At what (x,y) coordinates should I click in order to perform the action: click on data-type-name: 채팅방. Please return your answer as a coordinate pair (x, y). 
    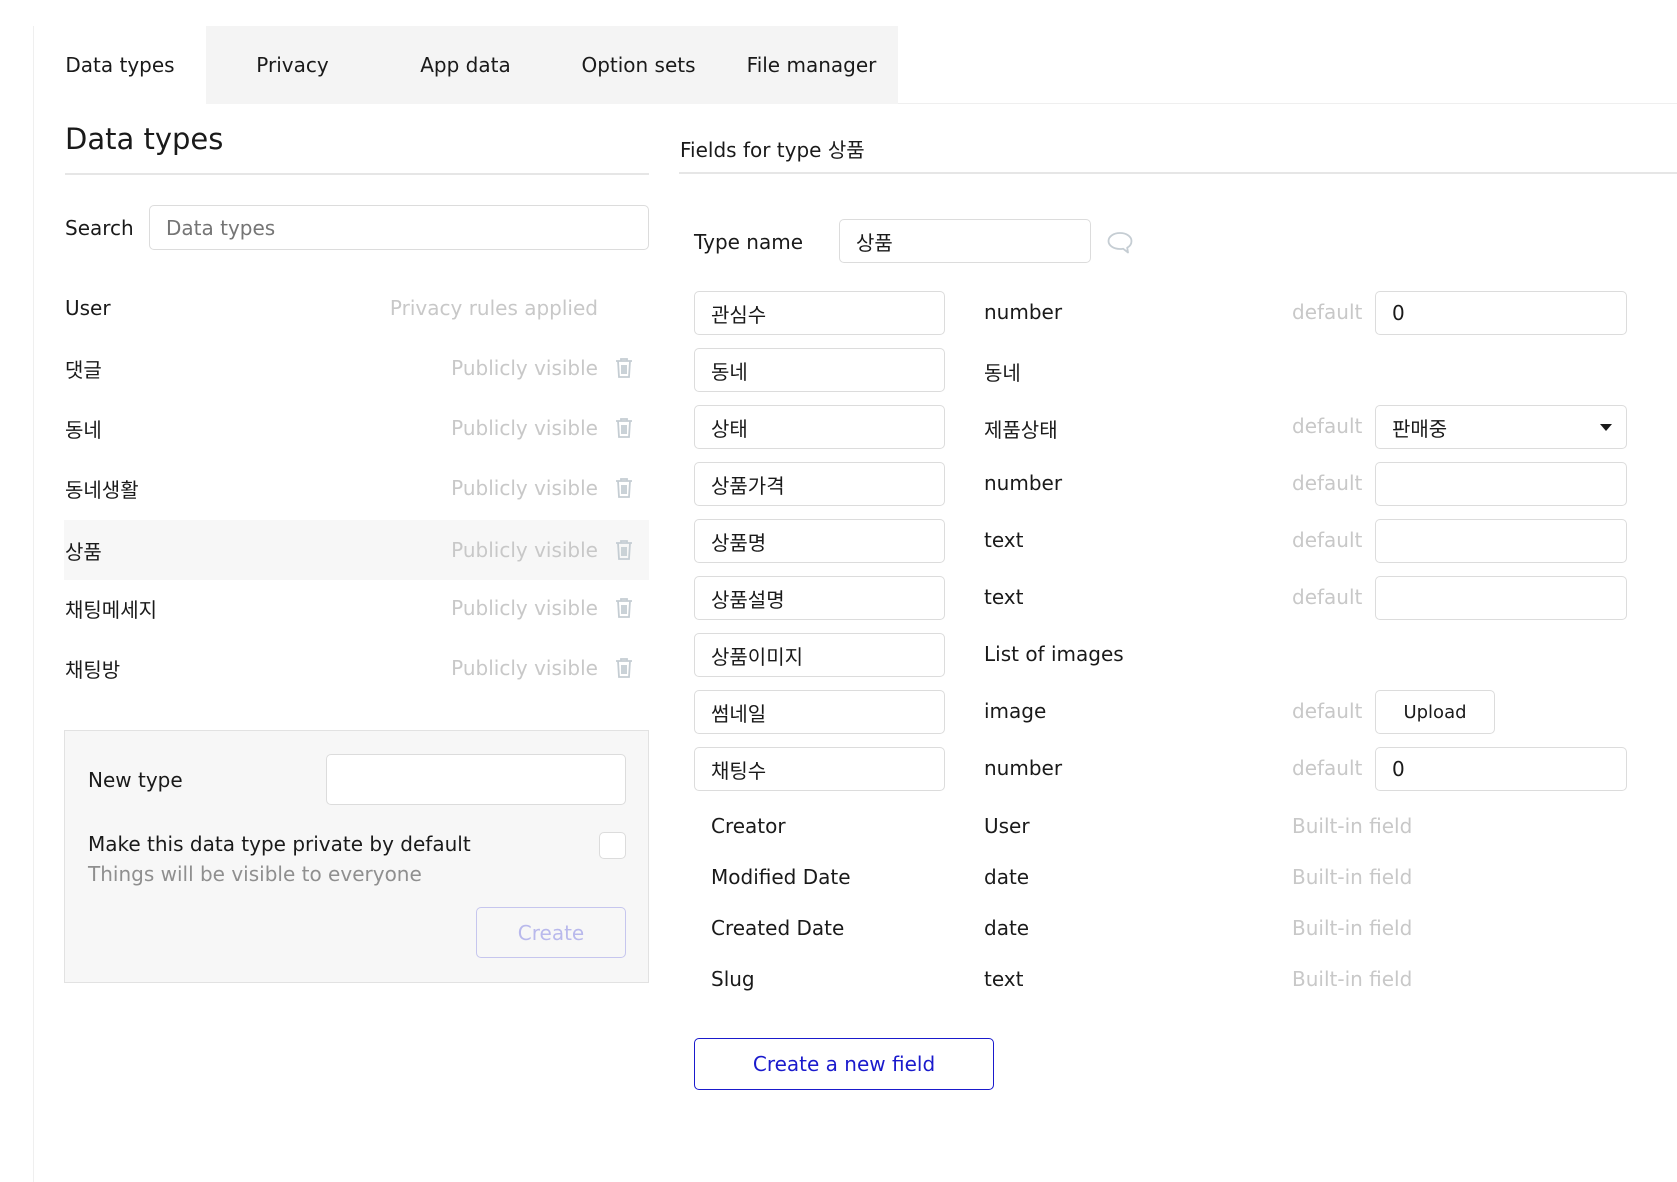
    Looking at the image, I should click on (93, 669).